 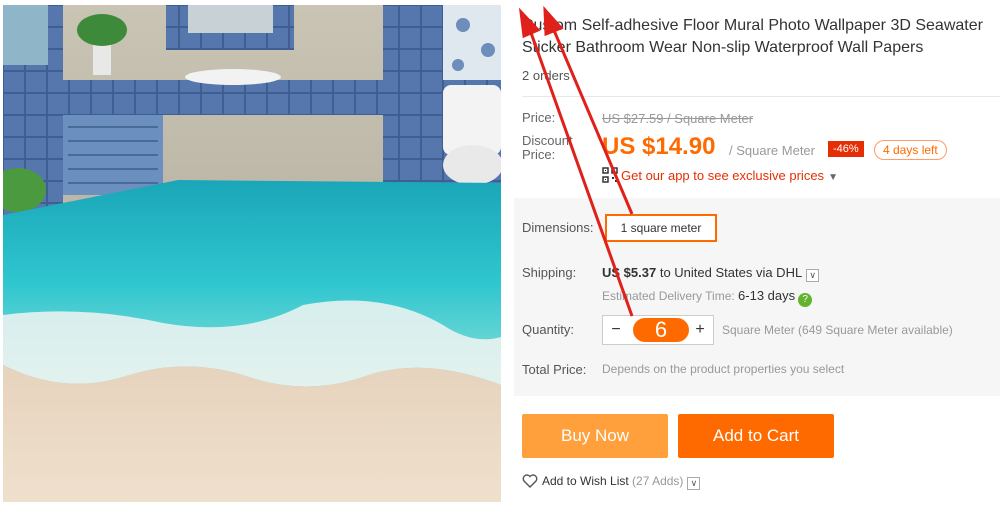 I want to click on quantity-input: 6, so click(x=661, y=330).